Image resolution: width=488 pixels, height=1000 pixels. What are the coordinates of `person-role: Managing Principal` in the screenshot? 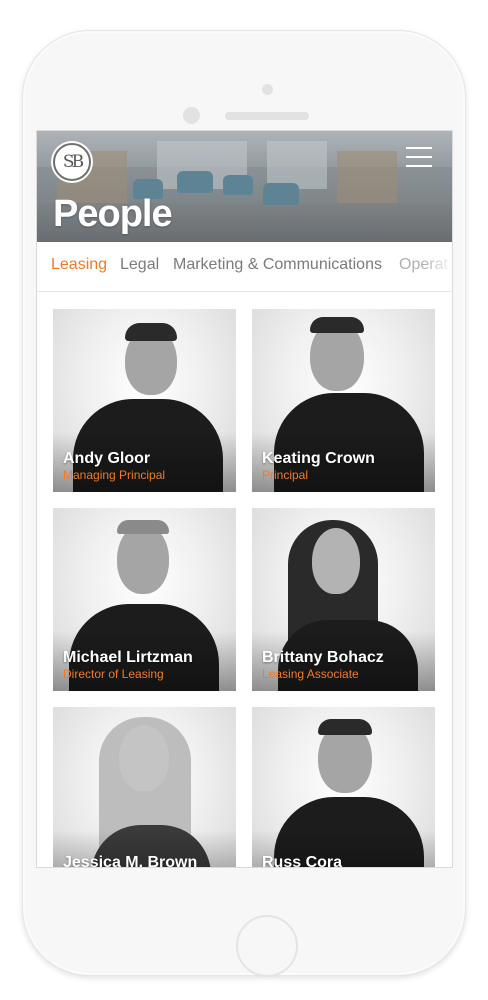 It's located at (114, 475).